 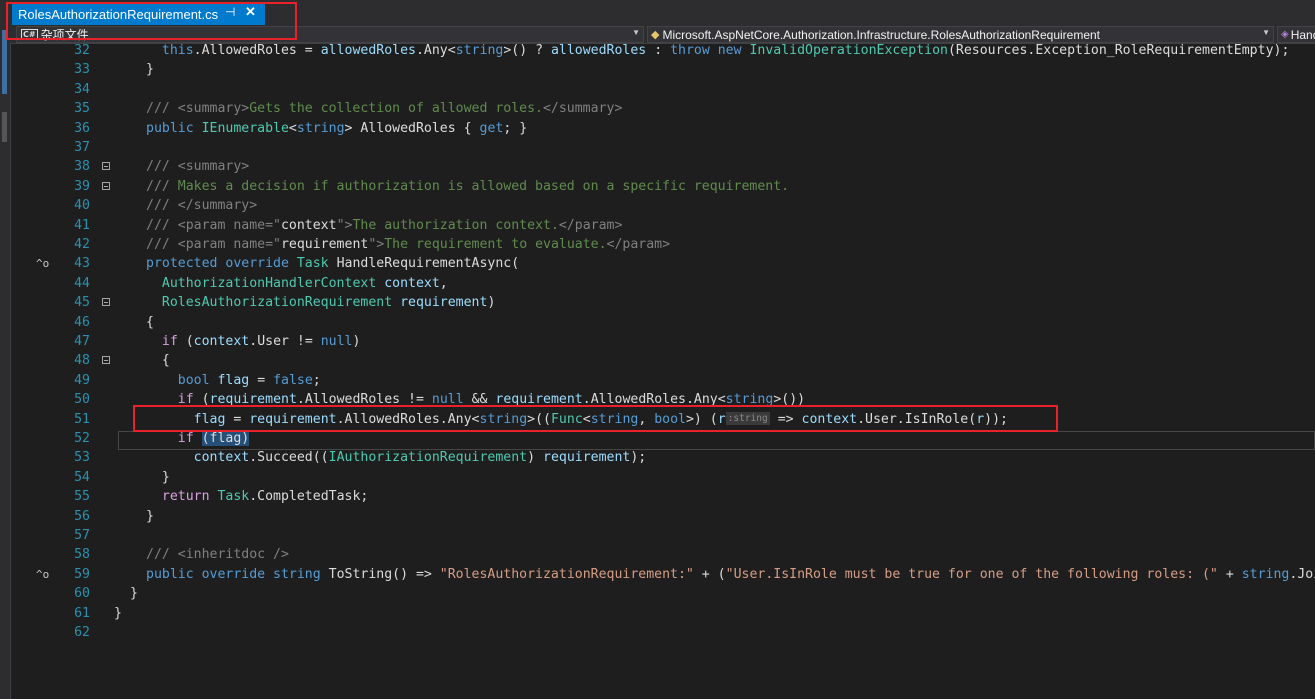 What do you see at coordinates (674, 341) in the screenshot?
I see `code-line: 47 if (context.User != null)` at bounding box center [674, 341].